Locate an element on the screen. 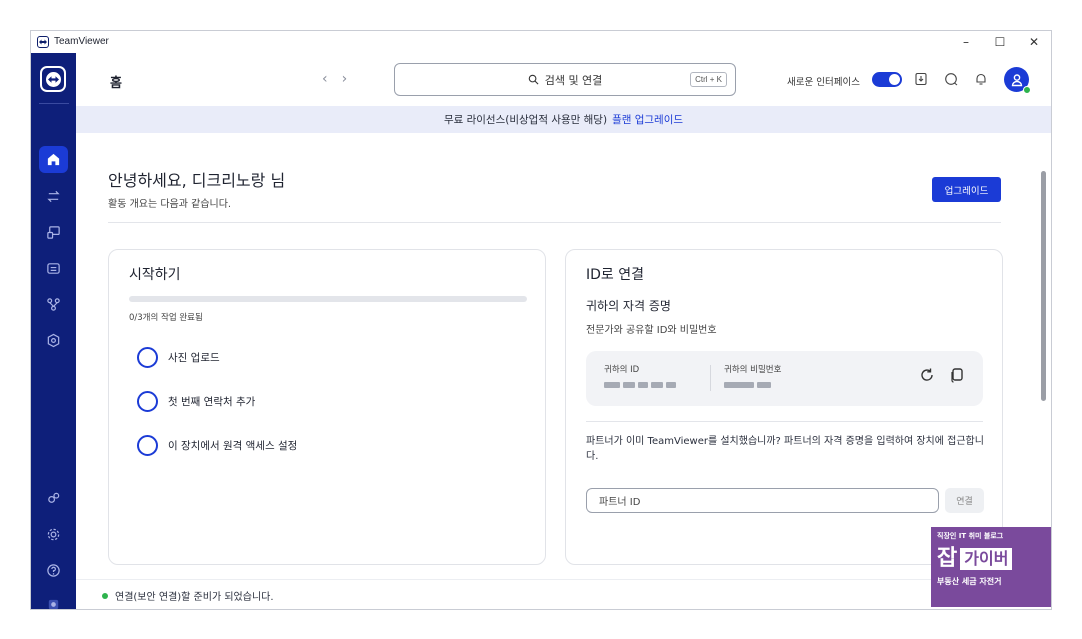 This screenshot has height=639, width=1082. credentials-title: 귀하의 자격 증명 is located at coordinates (628, 306).